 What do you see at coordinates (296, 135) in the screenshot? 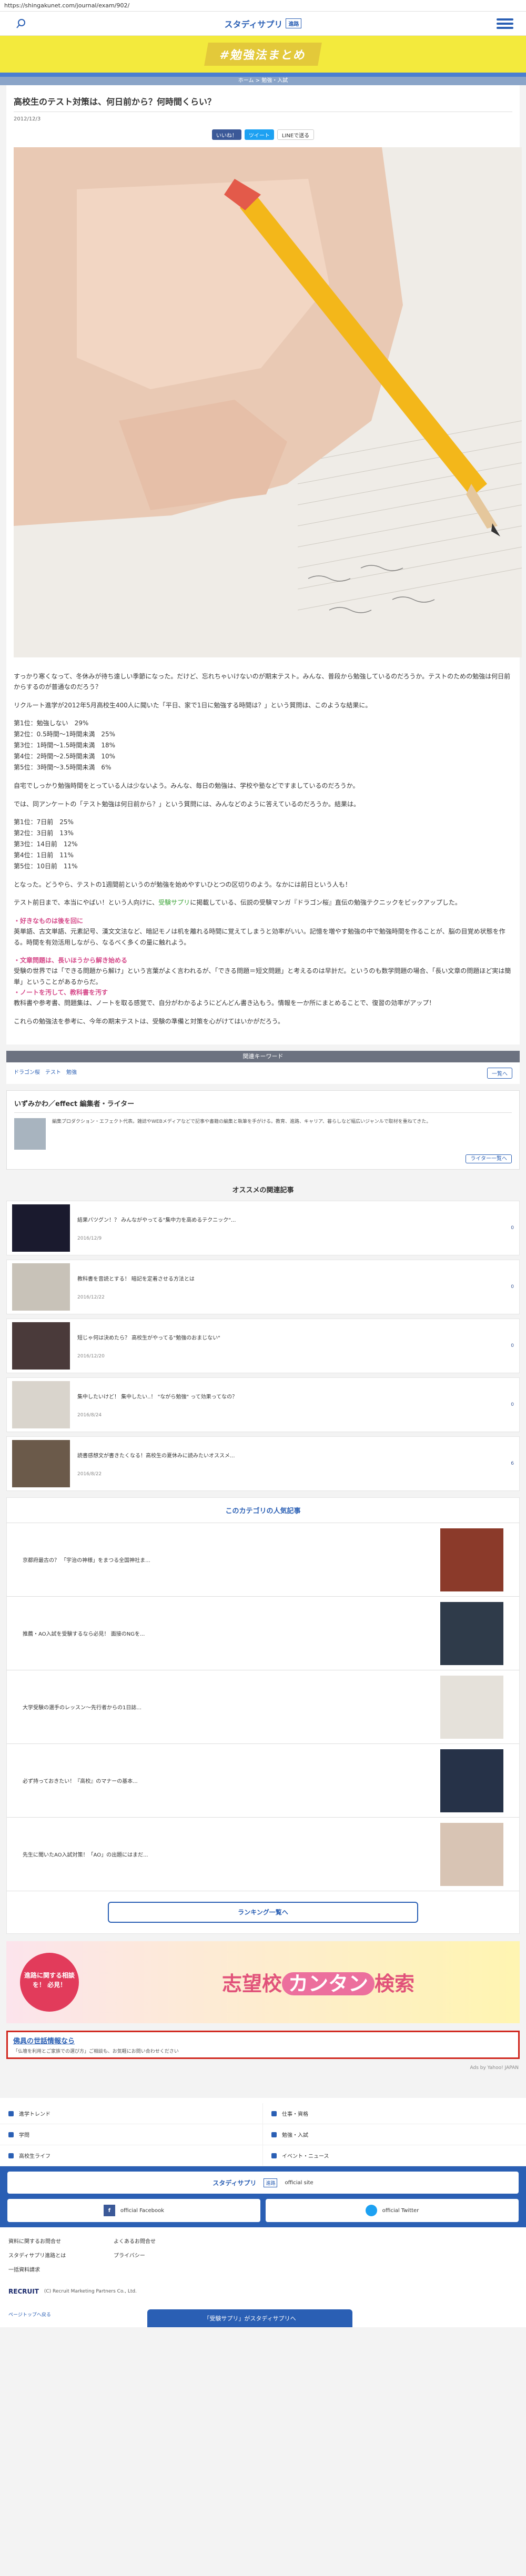
I see `line-share-button: LINEで送る` at bounding box center [296, 135].